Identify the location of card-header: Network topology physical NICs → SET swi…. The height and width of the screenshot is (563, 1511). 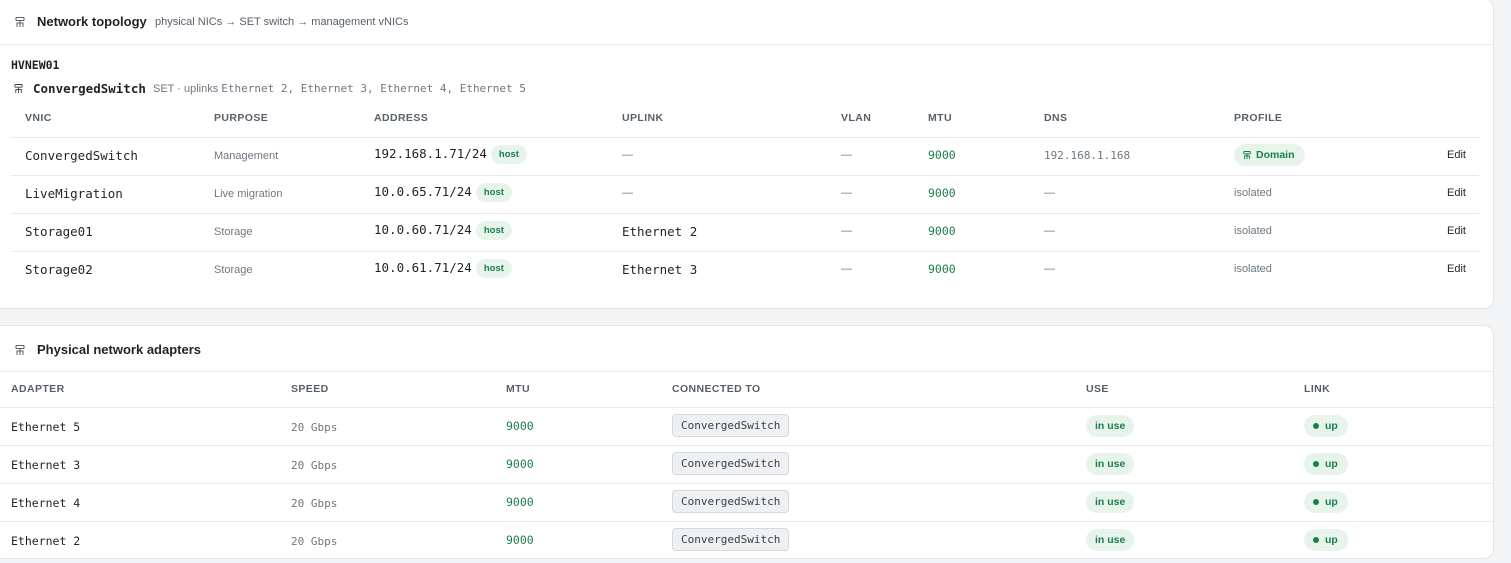
(746, 22).